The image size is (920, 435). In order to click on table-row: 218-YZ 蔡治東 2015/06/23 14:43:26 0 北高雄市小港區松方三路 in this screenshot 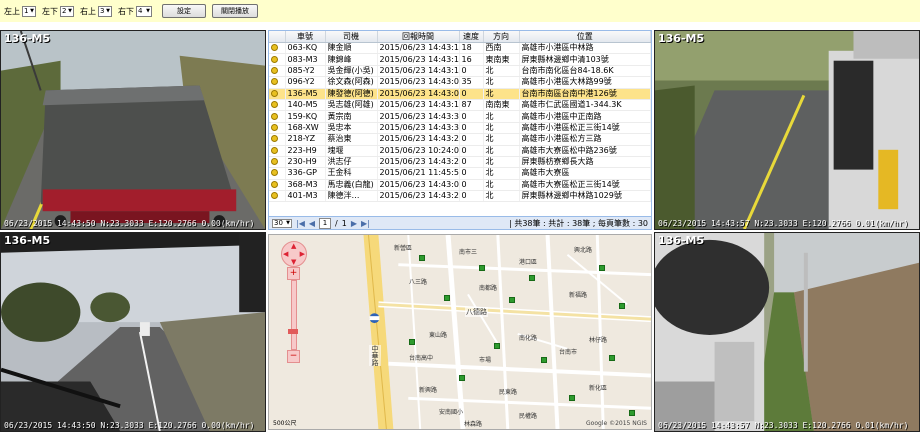, I will do `click(460, 139)`.